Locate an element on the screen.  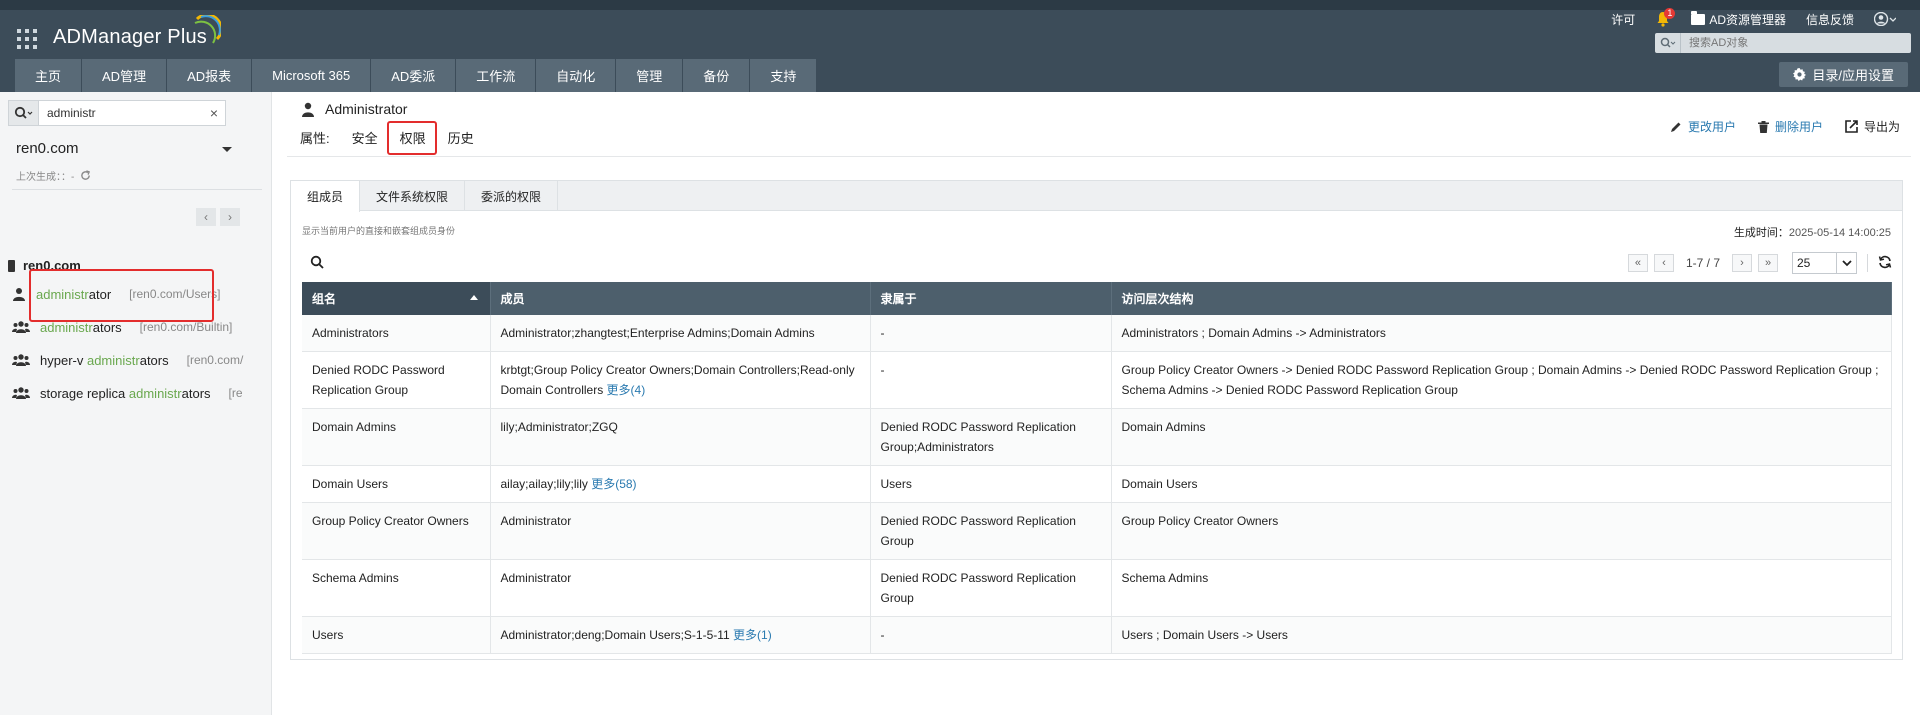
user-icon is located at coordinates (308, 109).